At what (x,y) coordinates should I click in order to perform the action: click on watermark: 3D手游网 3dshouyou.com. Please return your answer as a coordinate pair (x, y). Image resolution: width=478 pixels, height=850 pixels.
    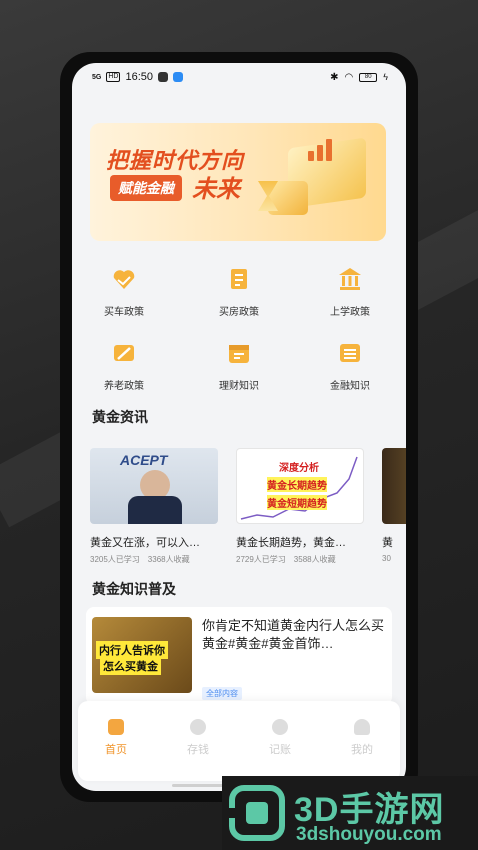
    Looking at the image, I should click on (350, 813).